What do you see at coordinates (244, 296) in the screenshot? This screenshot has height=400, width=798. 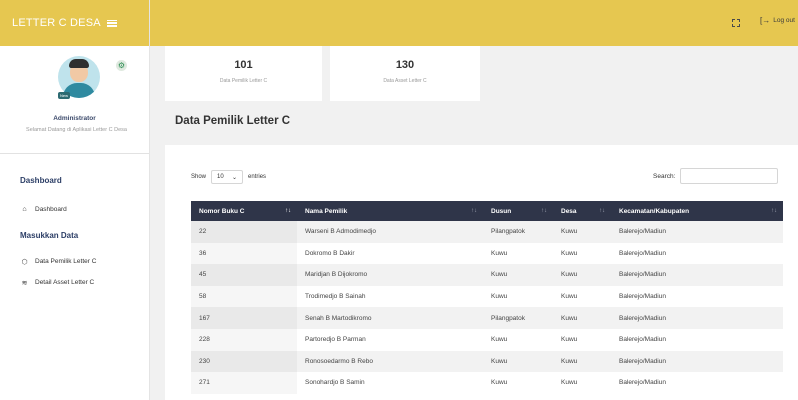 I see `cell-nomor: 58` at bounding box center [244, 296].